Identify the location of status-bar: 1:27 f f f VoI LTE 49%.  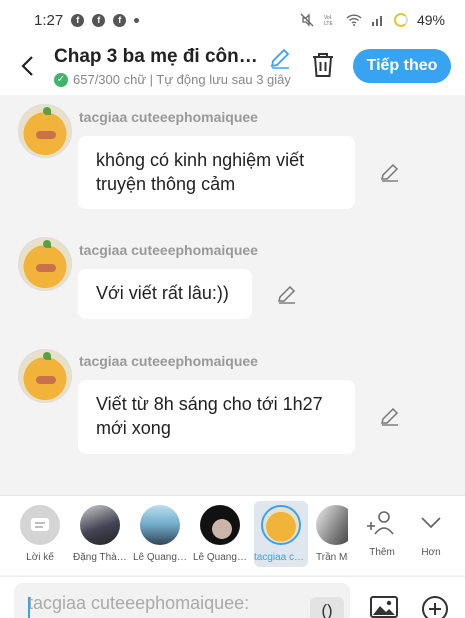
(232, 20).